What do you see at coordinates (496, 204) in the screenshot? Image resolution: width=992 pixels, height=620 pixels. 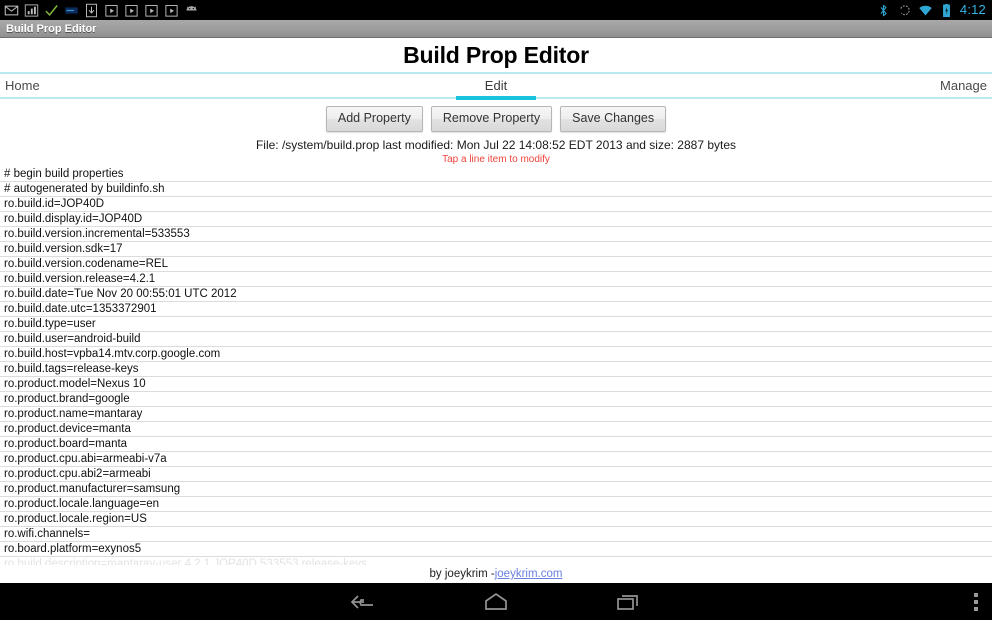 I see `property-row: ro.build.id=JOP40D` at bounding box center [496, 204].